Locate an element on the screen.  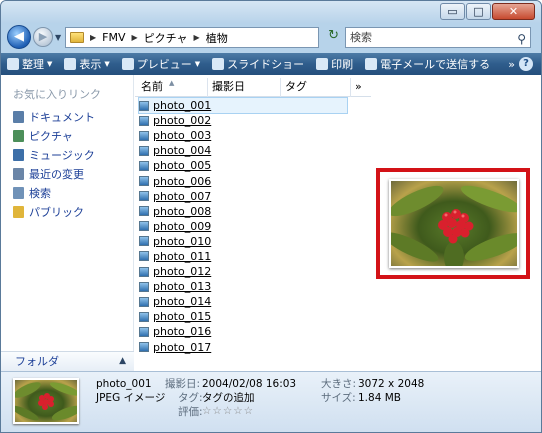
file-name: photo_002 is located at coordinates (182, 120).